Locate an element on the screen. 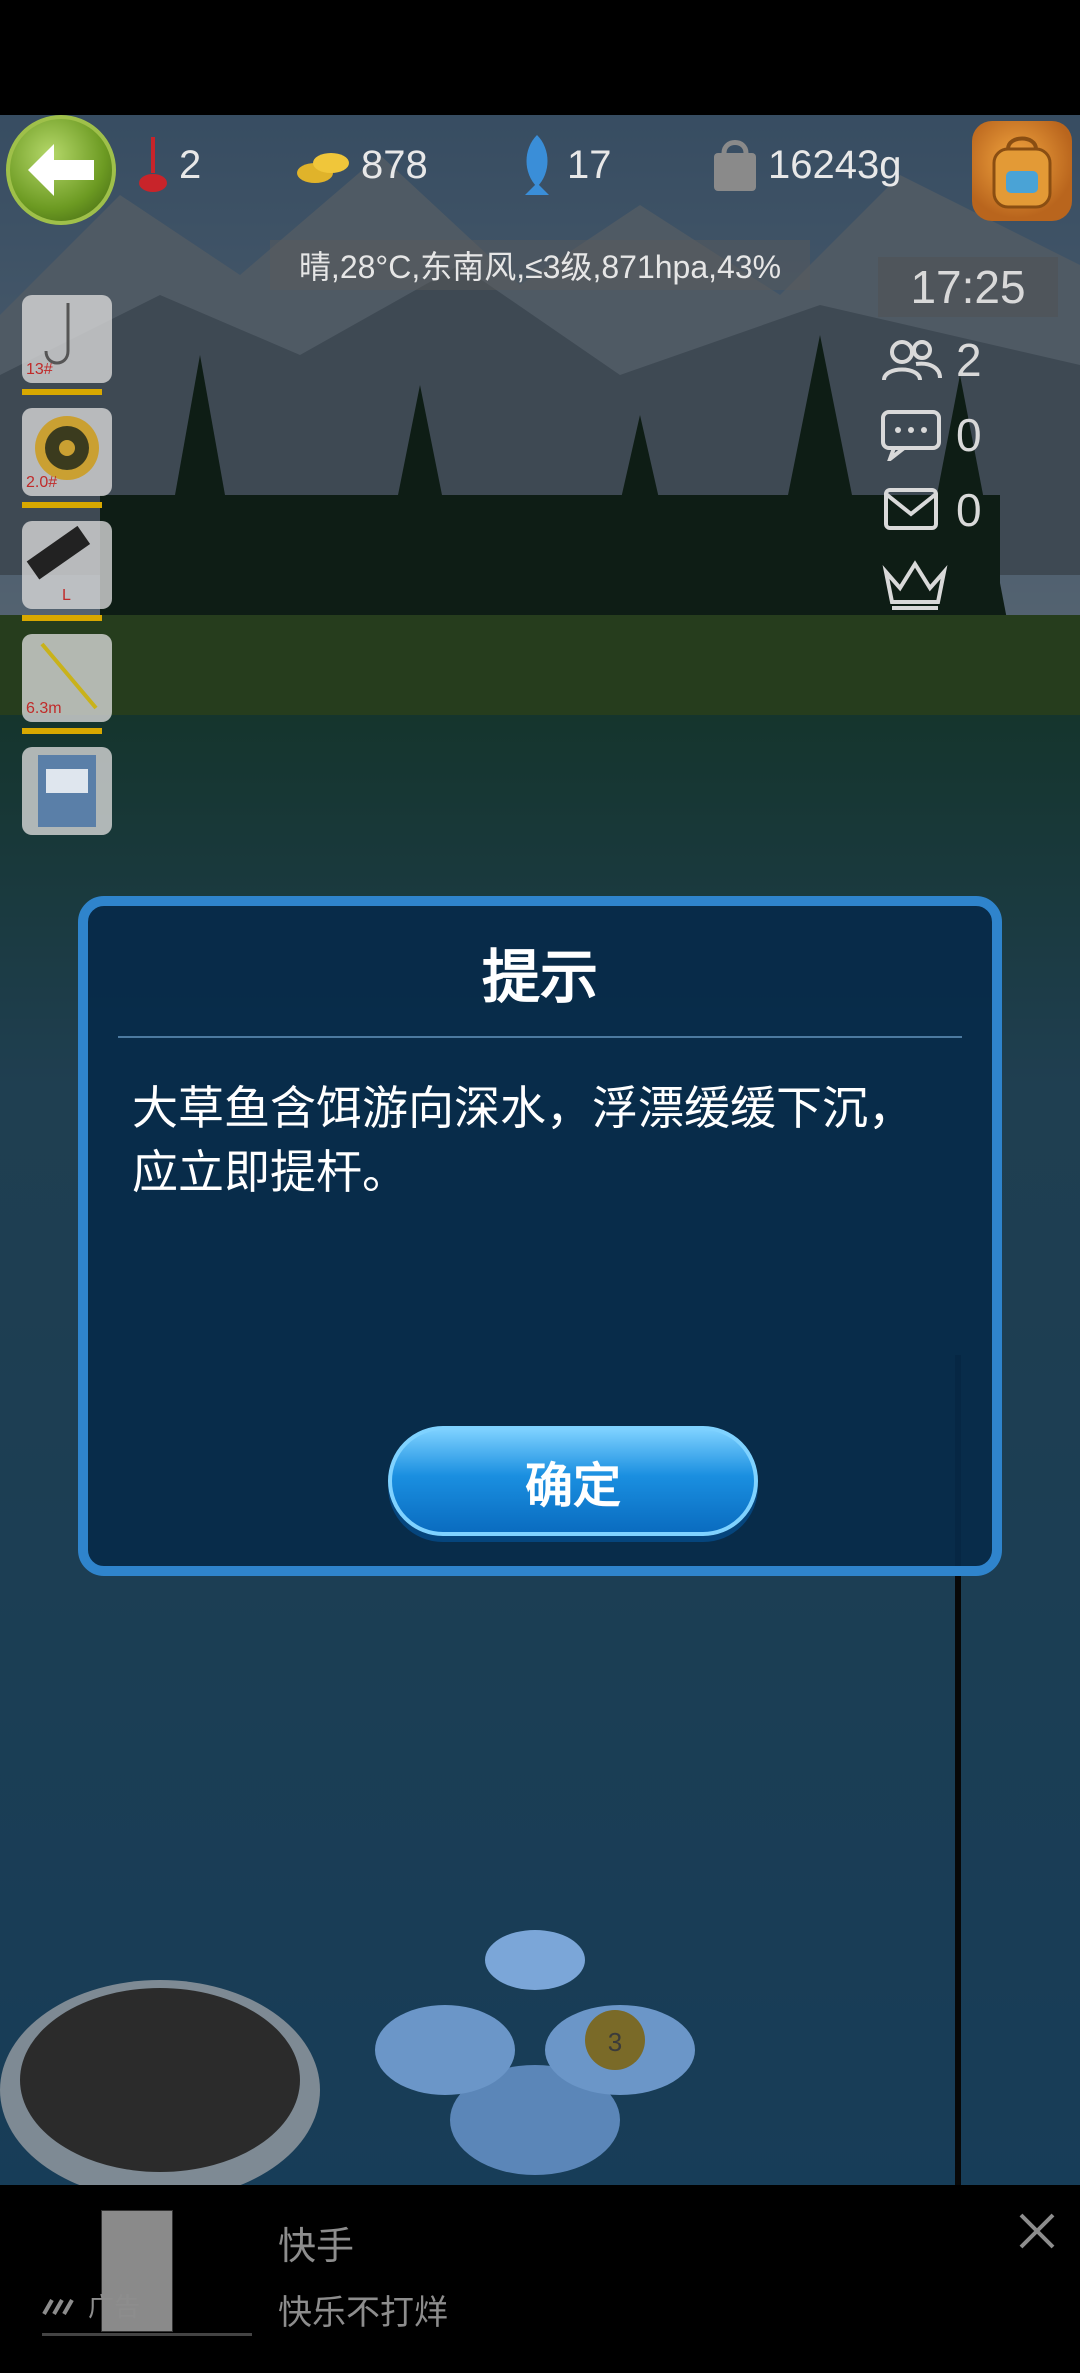 The height and width of the screenshot is (2373, 1080). dialog-title: 提示 is located at coordinates (539, 977).